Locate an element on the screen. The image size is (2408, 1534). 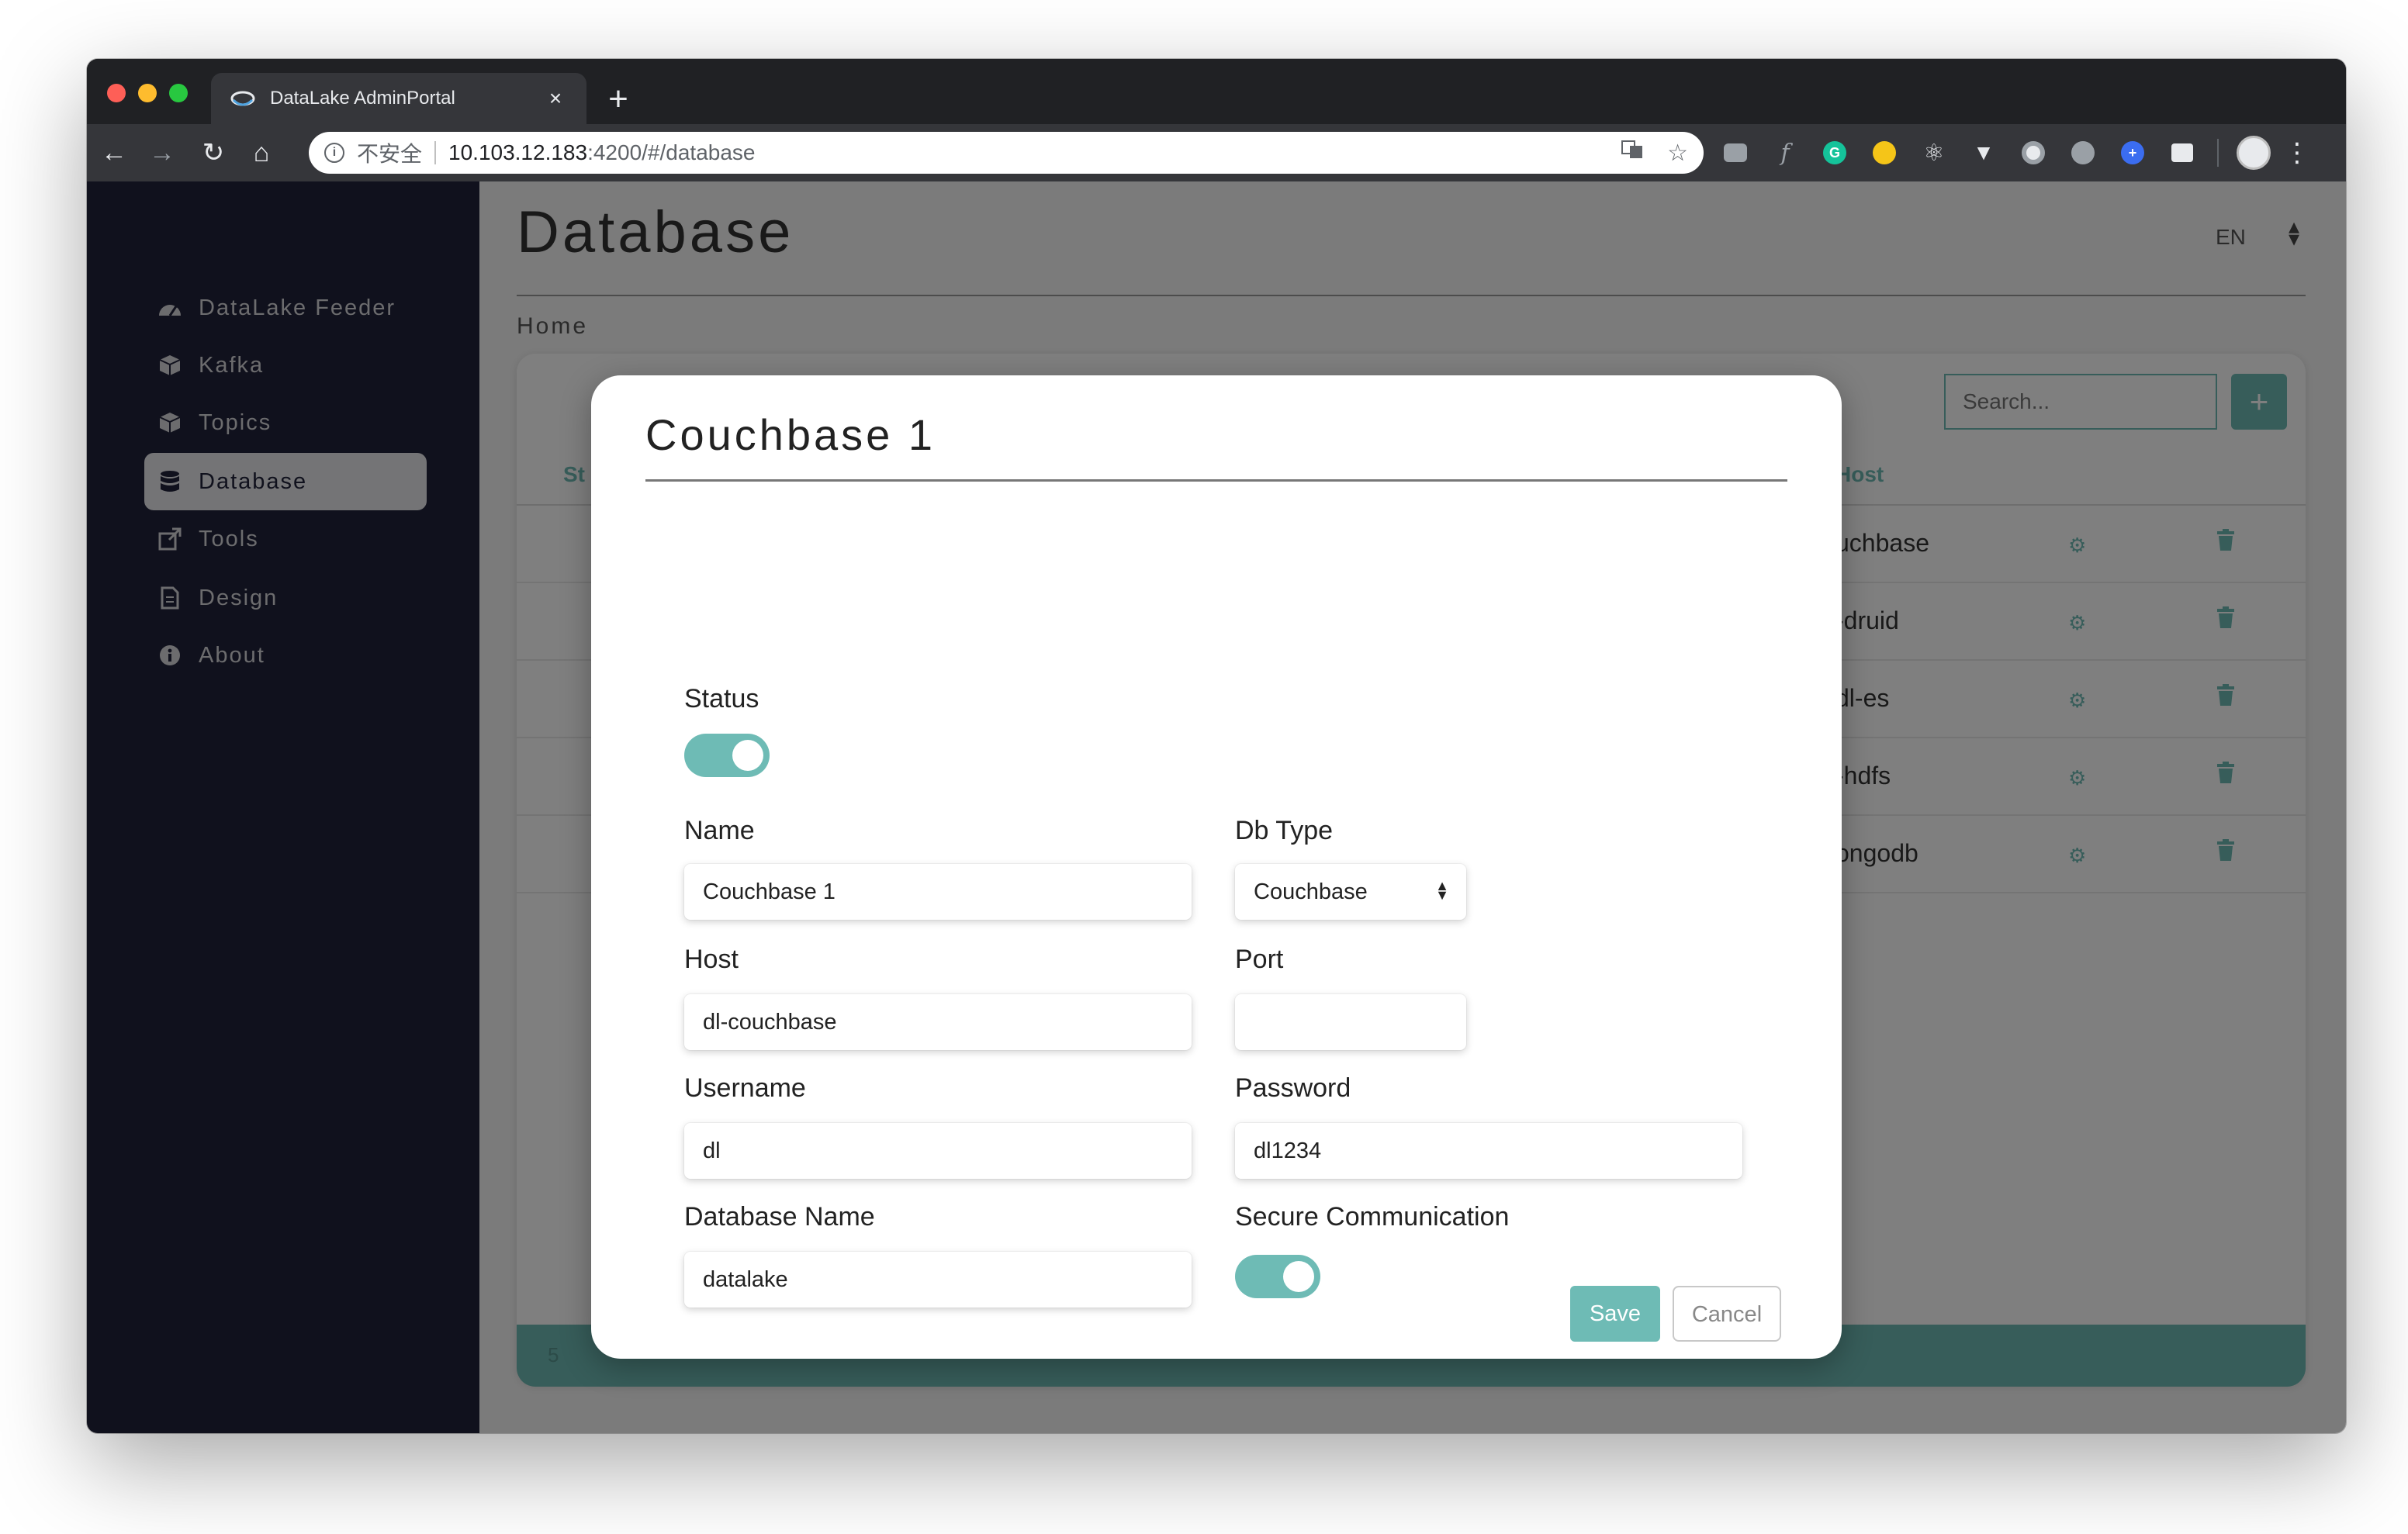
maximize-window-button is located at coordinates (178, 93).